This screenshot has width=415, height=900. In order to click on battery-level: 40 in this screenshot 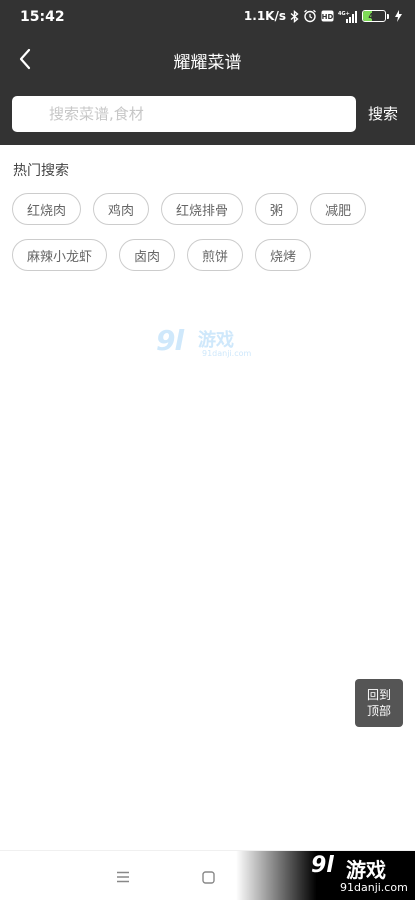, I will do `click(374, 16)`.